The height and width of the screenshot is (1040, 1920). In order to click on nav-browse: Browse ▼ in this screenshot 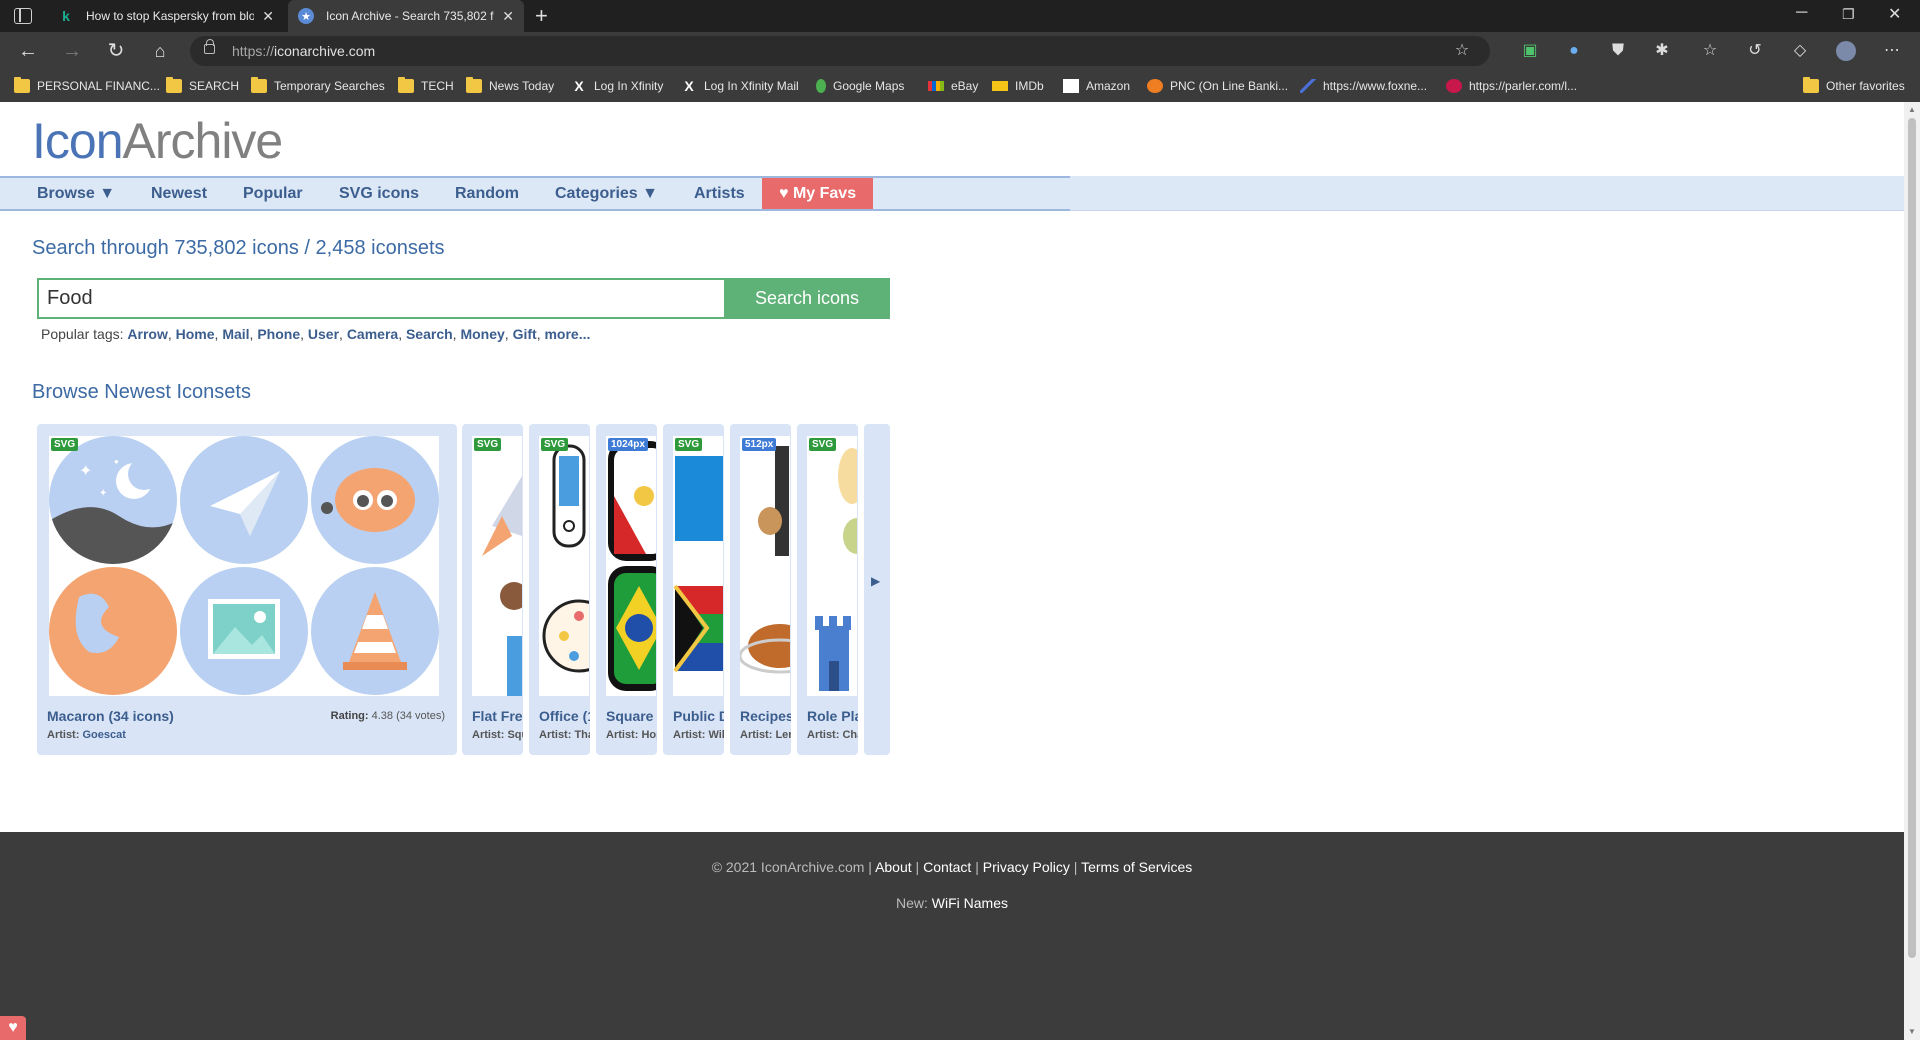, I will do `click(76, 193)`.